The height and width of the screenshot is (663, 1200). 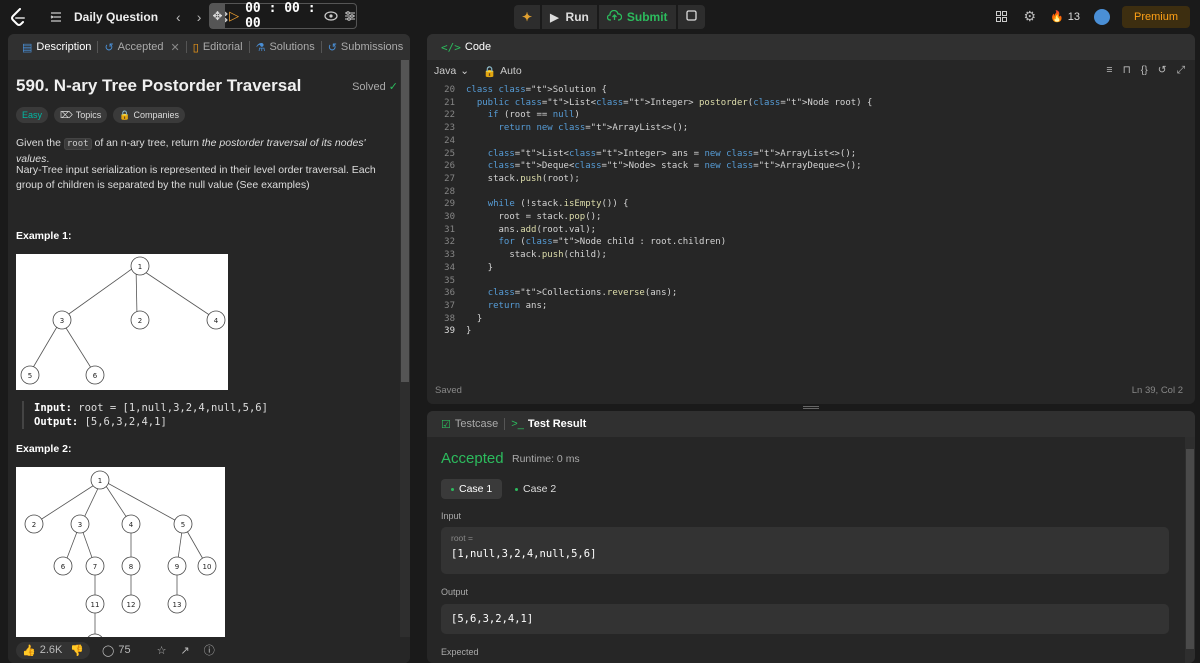 I want to click on code-line: 37 return ans;, so click(x=811, y=306).